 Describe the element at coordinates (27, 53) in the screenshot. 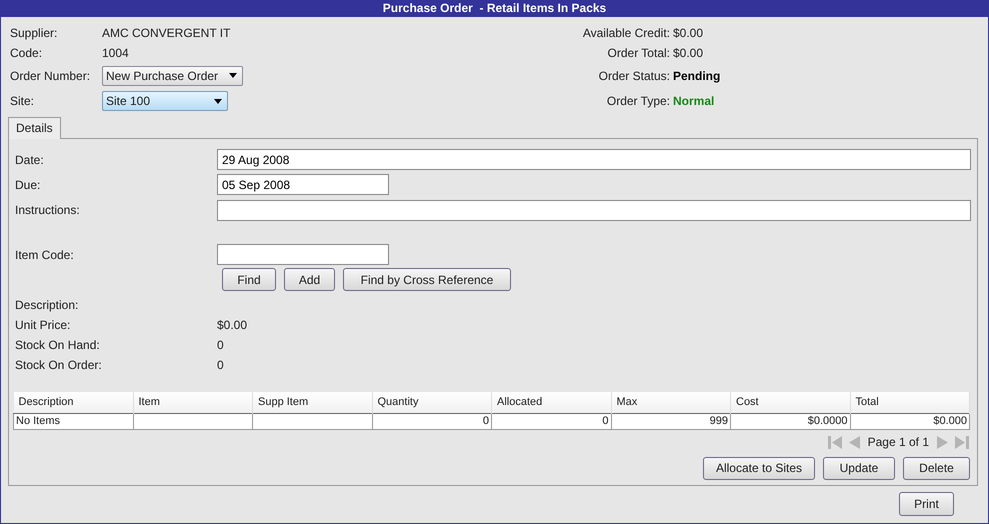

I see `field-label: Code:` at that location.